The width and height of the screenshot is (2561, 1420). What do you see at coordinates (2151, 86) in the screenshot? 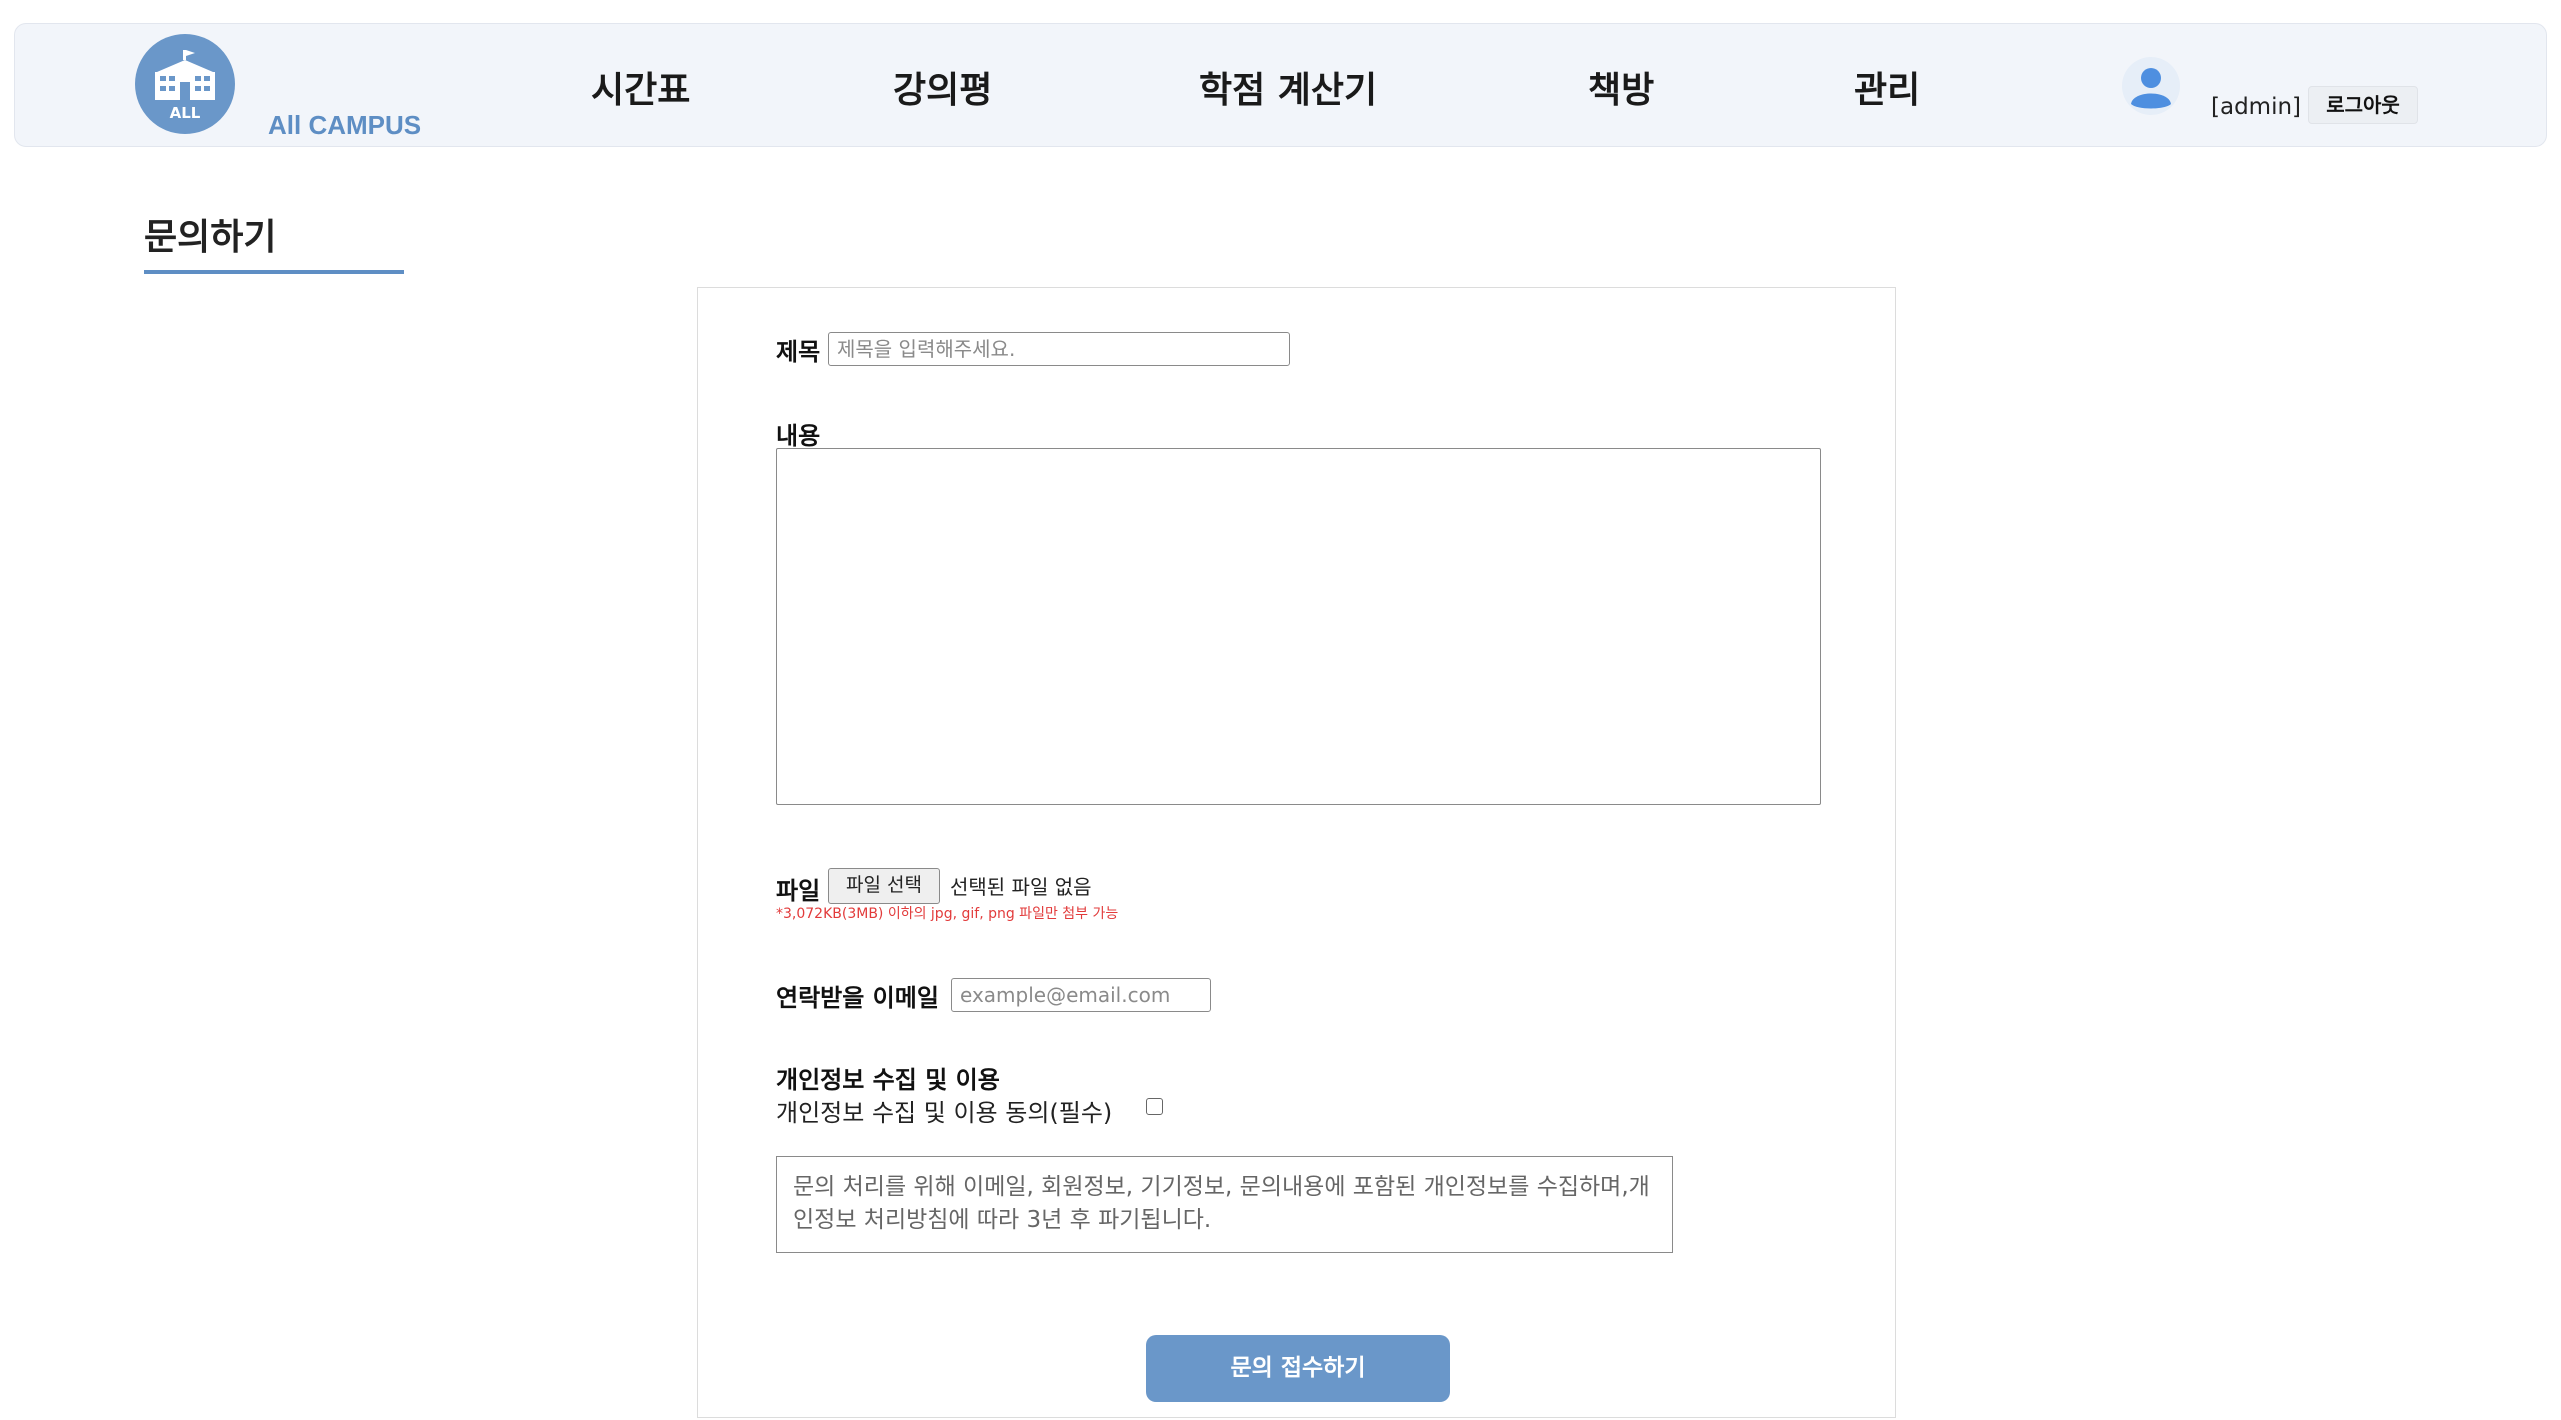
I see `user-avatar-icon` at bounding box center [2151, 86].